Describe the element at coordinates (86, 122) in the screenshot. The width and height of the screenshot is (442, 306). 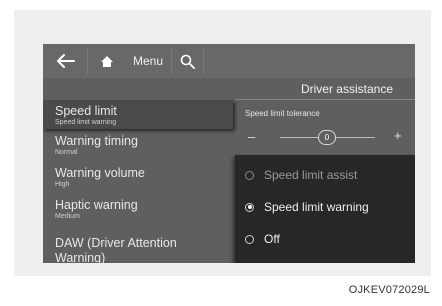
I see `menu-item-subtitle: Speed limit warning` at that location.